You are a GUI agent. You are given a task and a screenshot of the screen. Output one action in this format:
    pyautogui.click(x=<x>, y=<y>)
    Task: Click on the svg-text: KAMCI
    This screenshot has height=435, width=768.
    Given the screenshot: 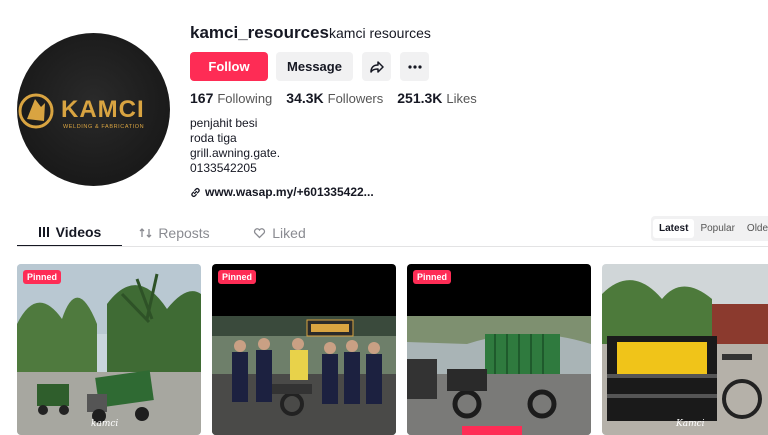 What is the action you would take?
    pyautogui.click(x=103, y=109)
    